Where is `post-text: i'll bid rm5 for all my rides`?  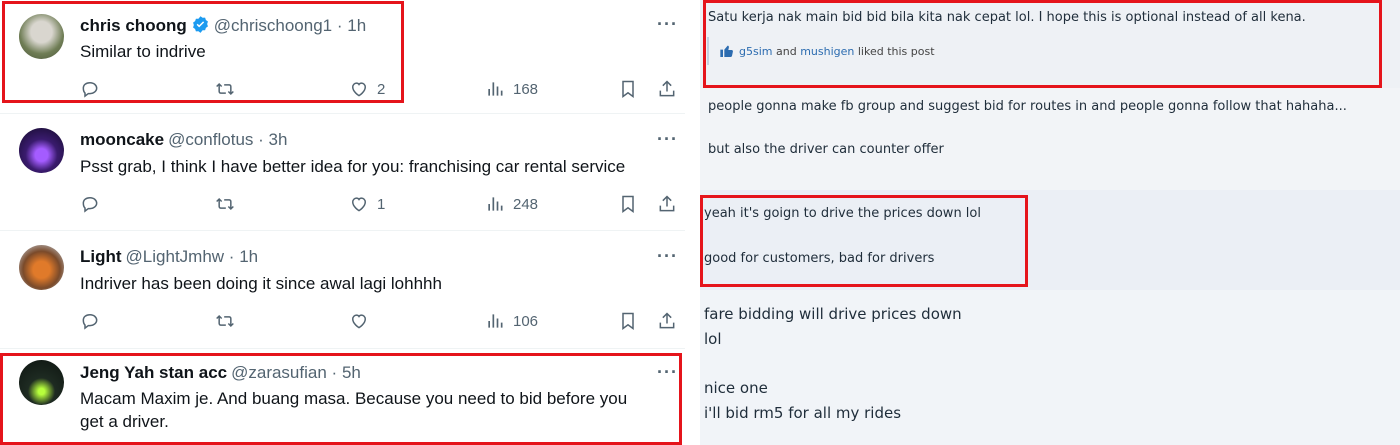 post-text: i'll bid rm5 for all my rides is located at coordinates (803, 413).